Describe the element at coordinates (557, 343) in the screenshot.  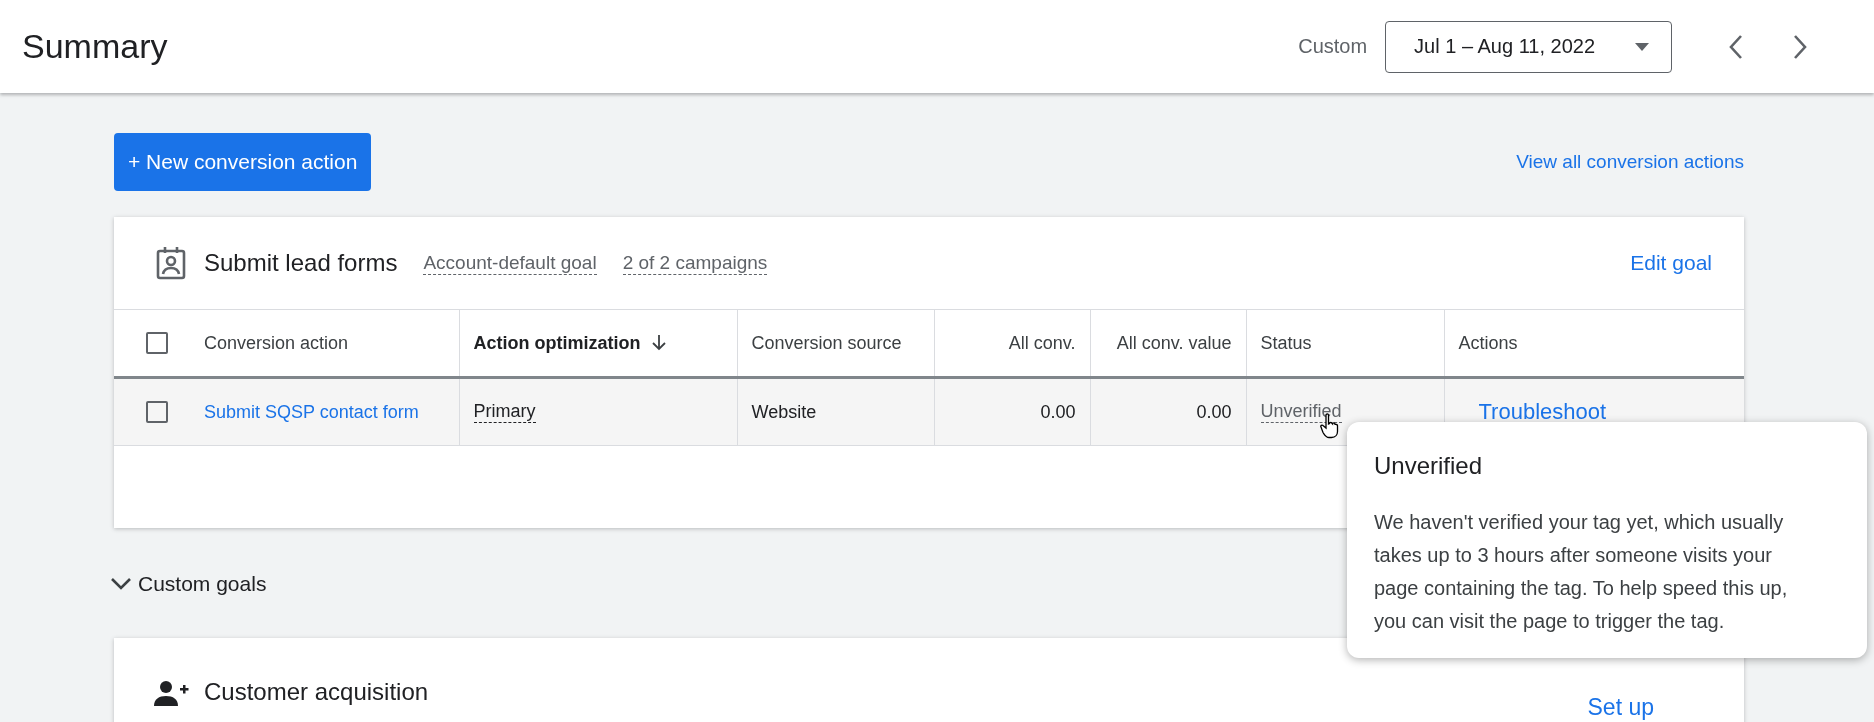
I see `column-header: Action optimization` at that location.